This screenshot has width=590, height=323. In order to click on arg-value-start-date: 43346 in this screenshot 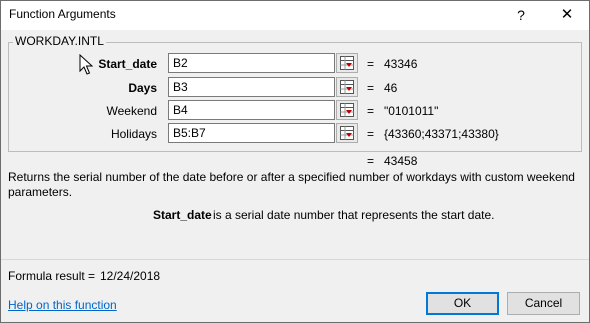, I will do `click(401, 64)`.